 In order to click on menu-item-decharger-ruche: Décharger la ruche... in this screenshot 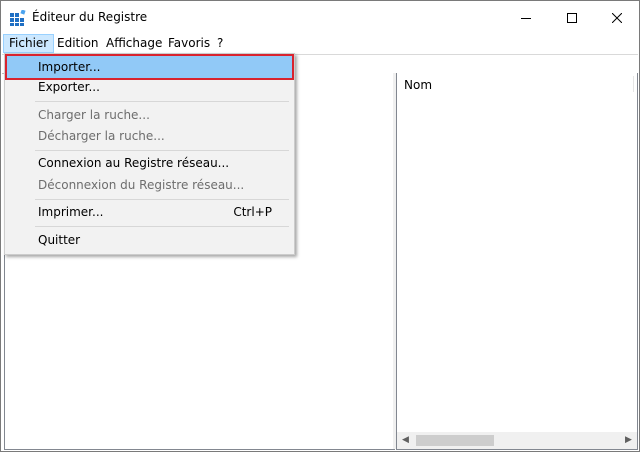, I will do `click(149, 136)`.